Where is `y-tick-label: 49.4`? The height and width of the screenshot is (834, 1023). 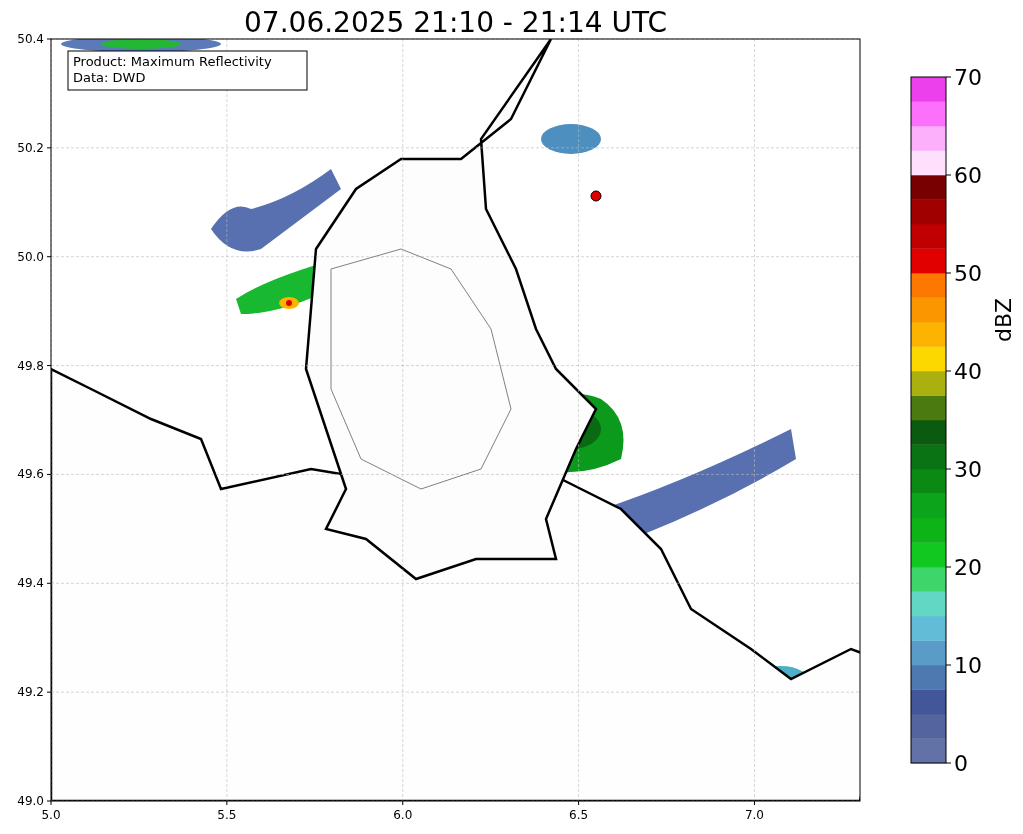
y-tick-label: 49.4 is located at coordinates (30, 583).